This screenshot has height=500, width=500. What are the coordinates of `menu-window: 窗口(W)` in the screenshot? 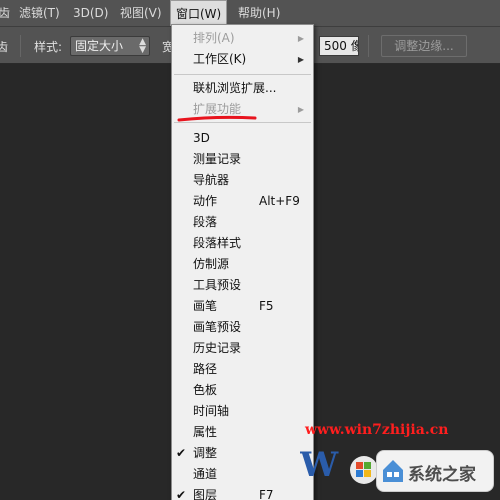 It's located at (199, 13).